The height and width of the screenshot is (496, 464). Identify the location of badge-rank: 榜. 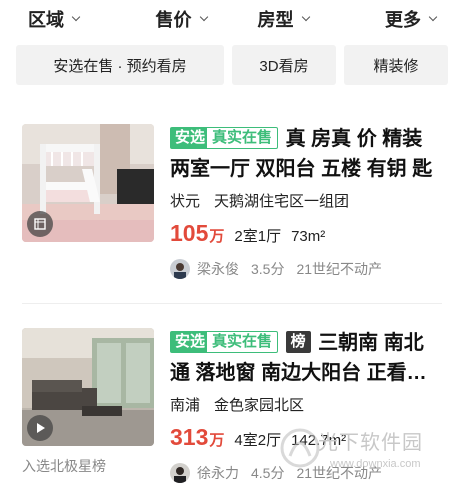
(298, 342).